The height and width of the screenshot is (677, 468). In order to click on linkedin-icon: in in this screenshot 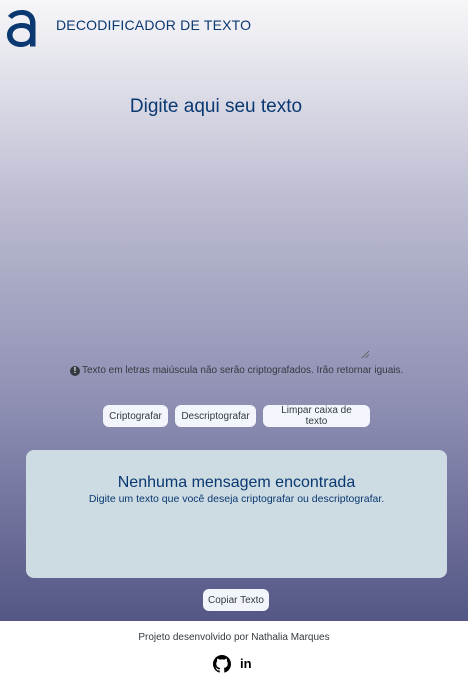, I will do `click(246, 664)`.